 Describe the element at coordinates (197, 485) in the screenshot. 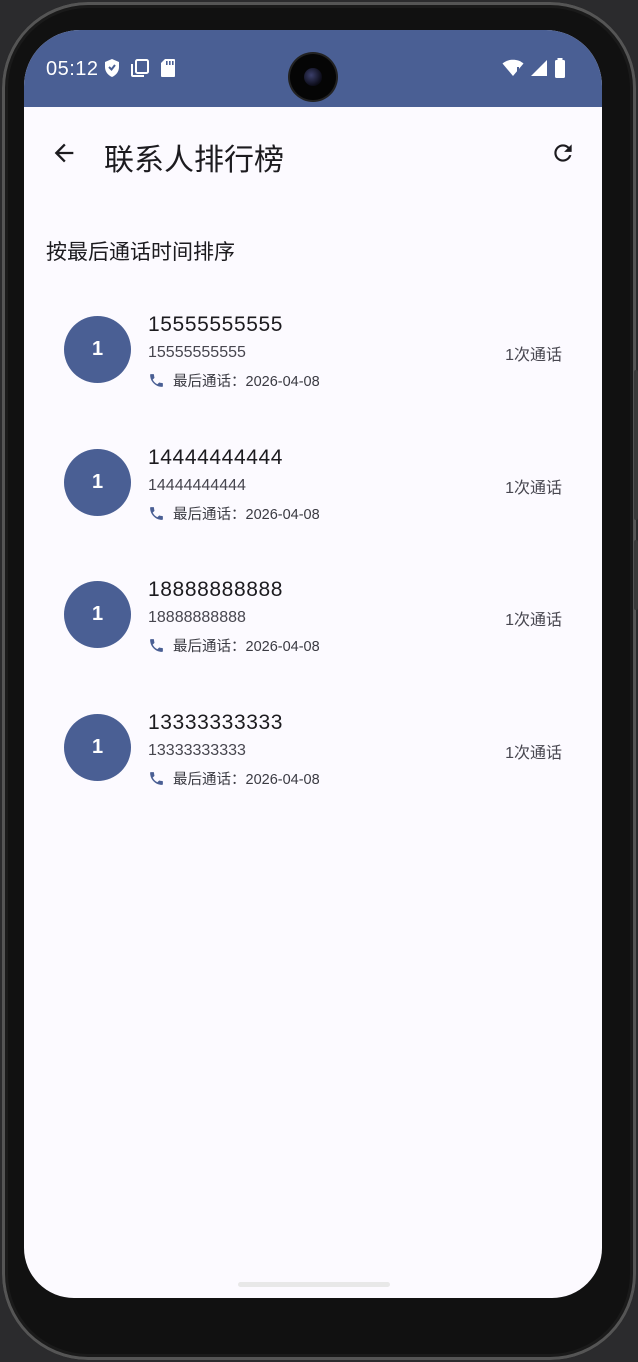

I see `contact-number: 14444444444` at that location.